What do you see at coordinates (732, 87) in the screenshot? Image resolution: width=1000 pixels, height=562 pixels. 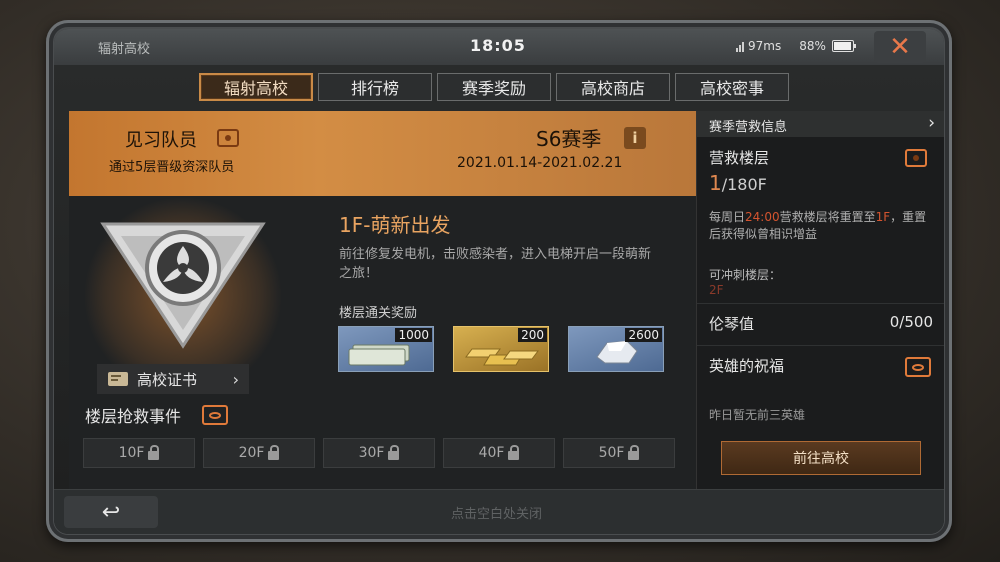 I see `tab-school-secrets: 高校密事` at bounding box center [732, 87].